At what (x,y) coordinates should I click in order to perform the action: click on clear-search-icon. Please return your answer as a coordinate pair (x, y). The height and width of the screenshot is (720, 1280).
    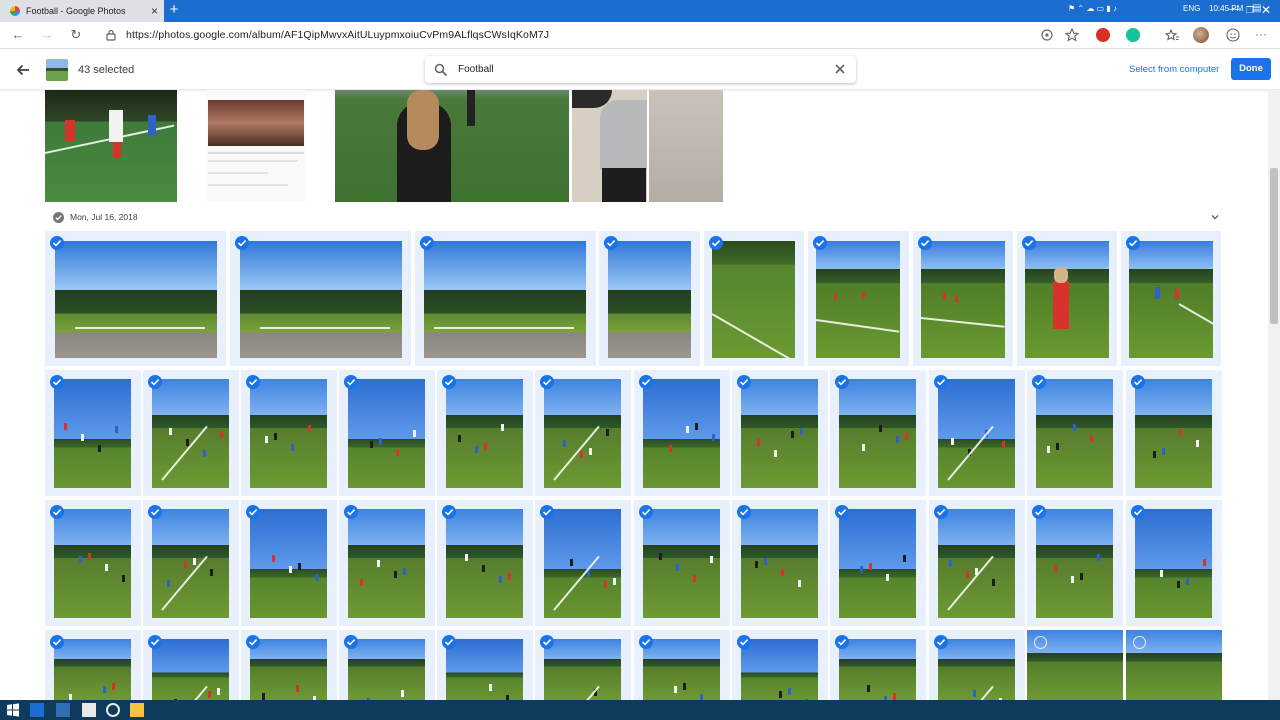
    Looking at the image, I should click on (840, 69).